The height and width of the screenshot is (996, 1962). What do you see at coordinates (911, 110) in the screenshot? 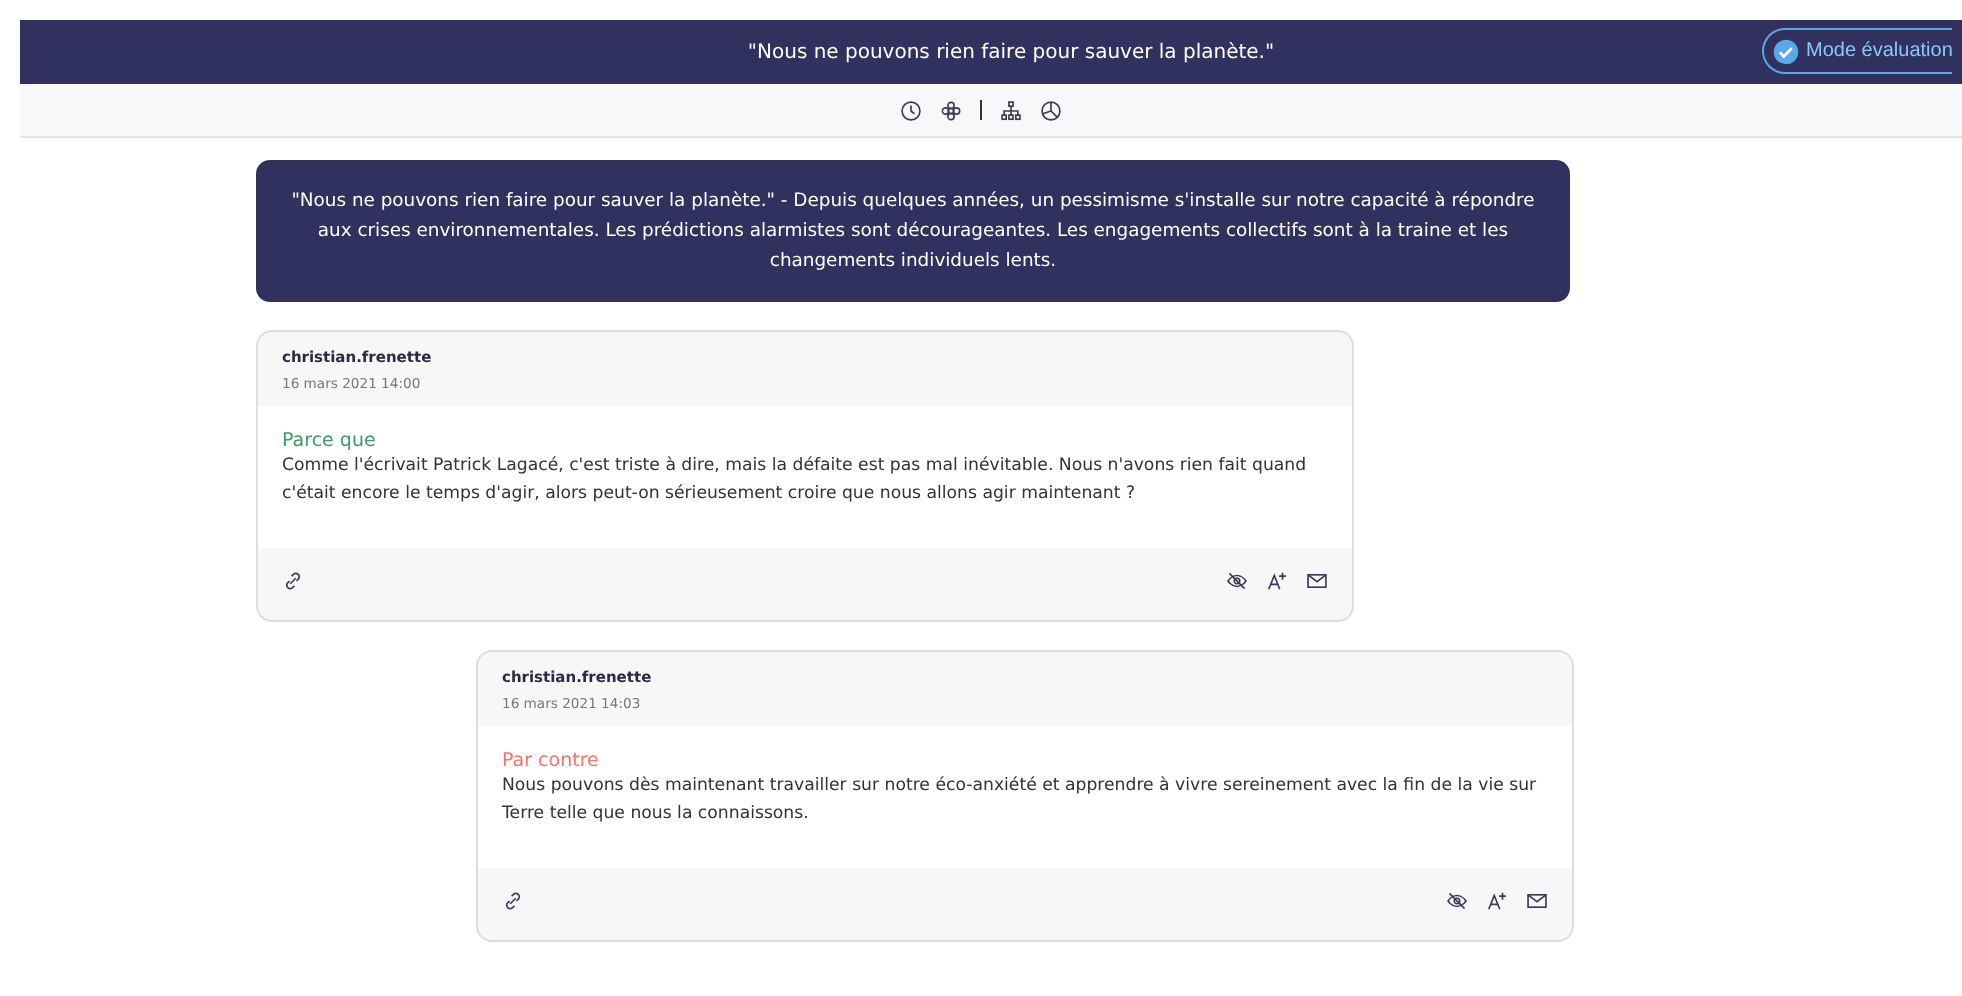
I see `clock-icon` at bounding box center [911, 110].